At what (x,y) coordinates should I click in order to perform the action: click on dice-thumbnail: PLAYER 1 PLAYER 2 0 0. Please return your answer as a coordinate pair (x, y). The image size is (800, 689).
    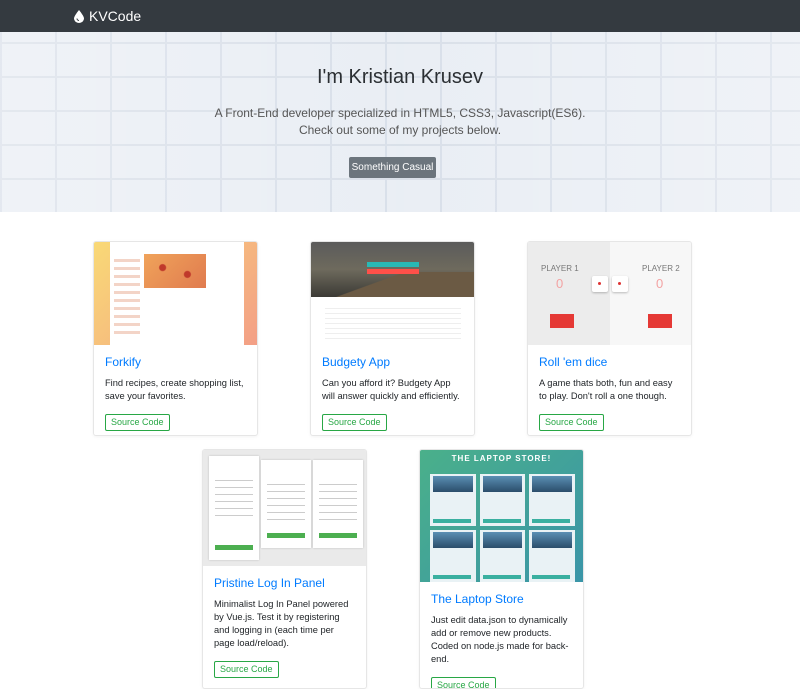
    Looking at the image, I should click on (609, 293).